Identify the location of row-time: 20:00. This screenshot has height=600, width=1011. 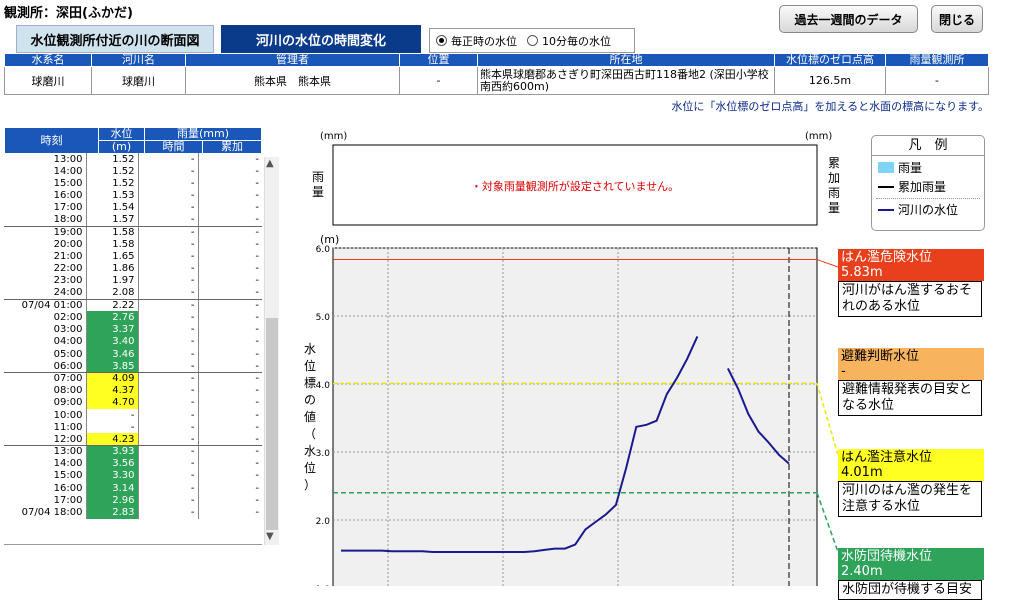
(68, 244).